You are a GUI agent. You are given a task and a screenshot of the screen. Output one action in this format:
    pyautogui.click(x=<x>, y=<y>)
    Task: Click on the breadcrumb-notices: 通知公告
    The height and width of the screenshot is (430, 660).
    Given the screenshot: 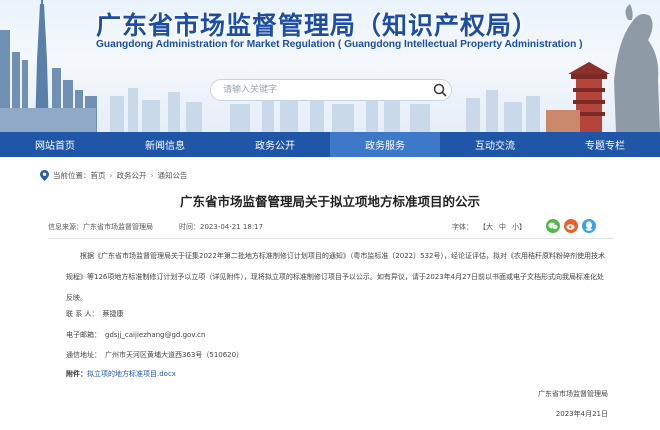 What is the action you would take?
    pyautogui.click(x=173, y=175)
    